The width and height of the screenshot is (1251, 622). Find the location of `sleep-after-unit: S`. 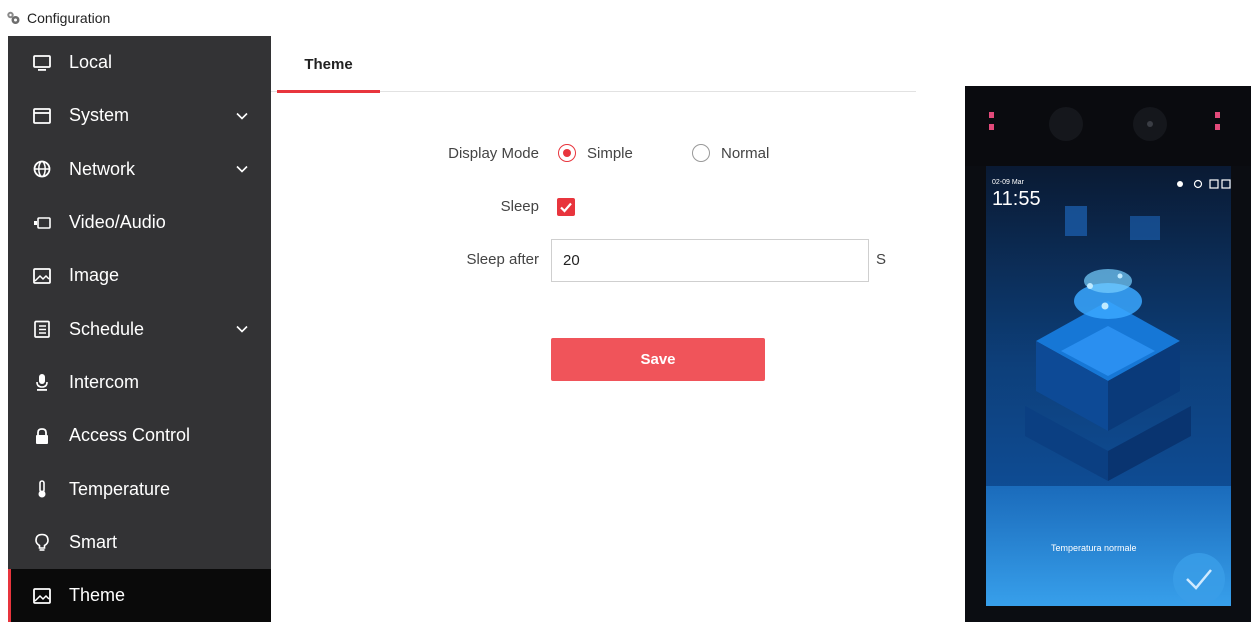

sleep-after-unit: S is located at coordinates (881, 259).